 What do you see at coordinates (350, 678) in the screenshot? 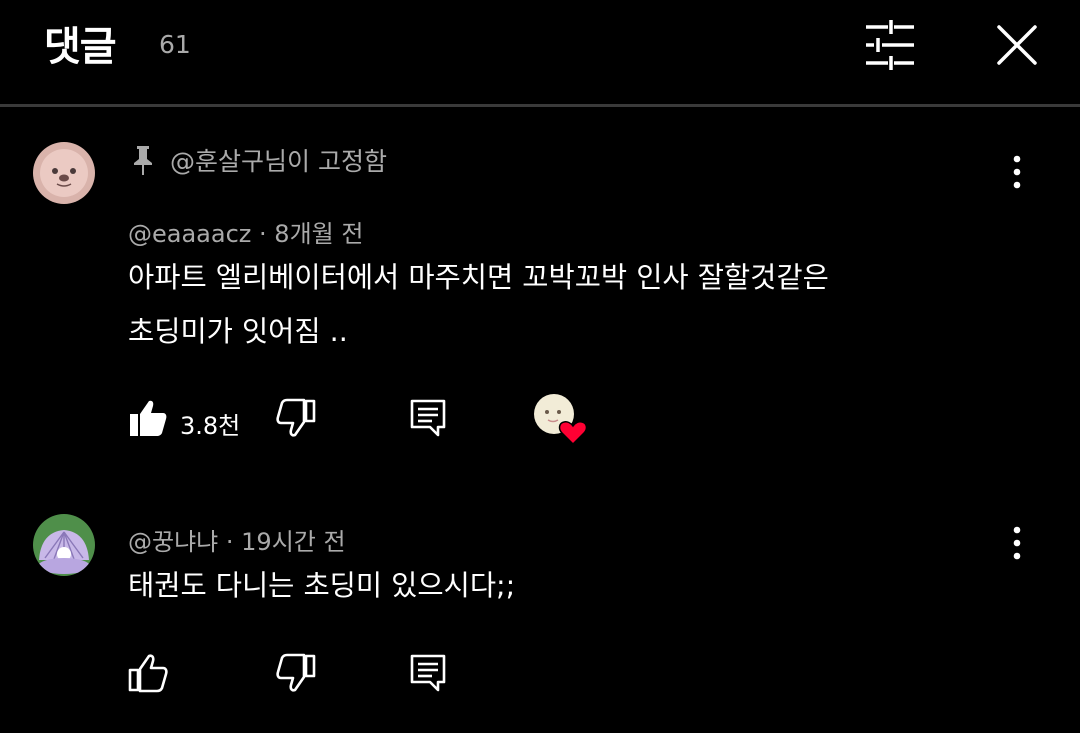
I see `comment-actions` at bounding box center [350, 678].